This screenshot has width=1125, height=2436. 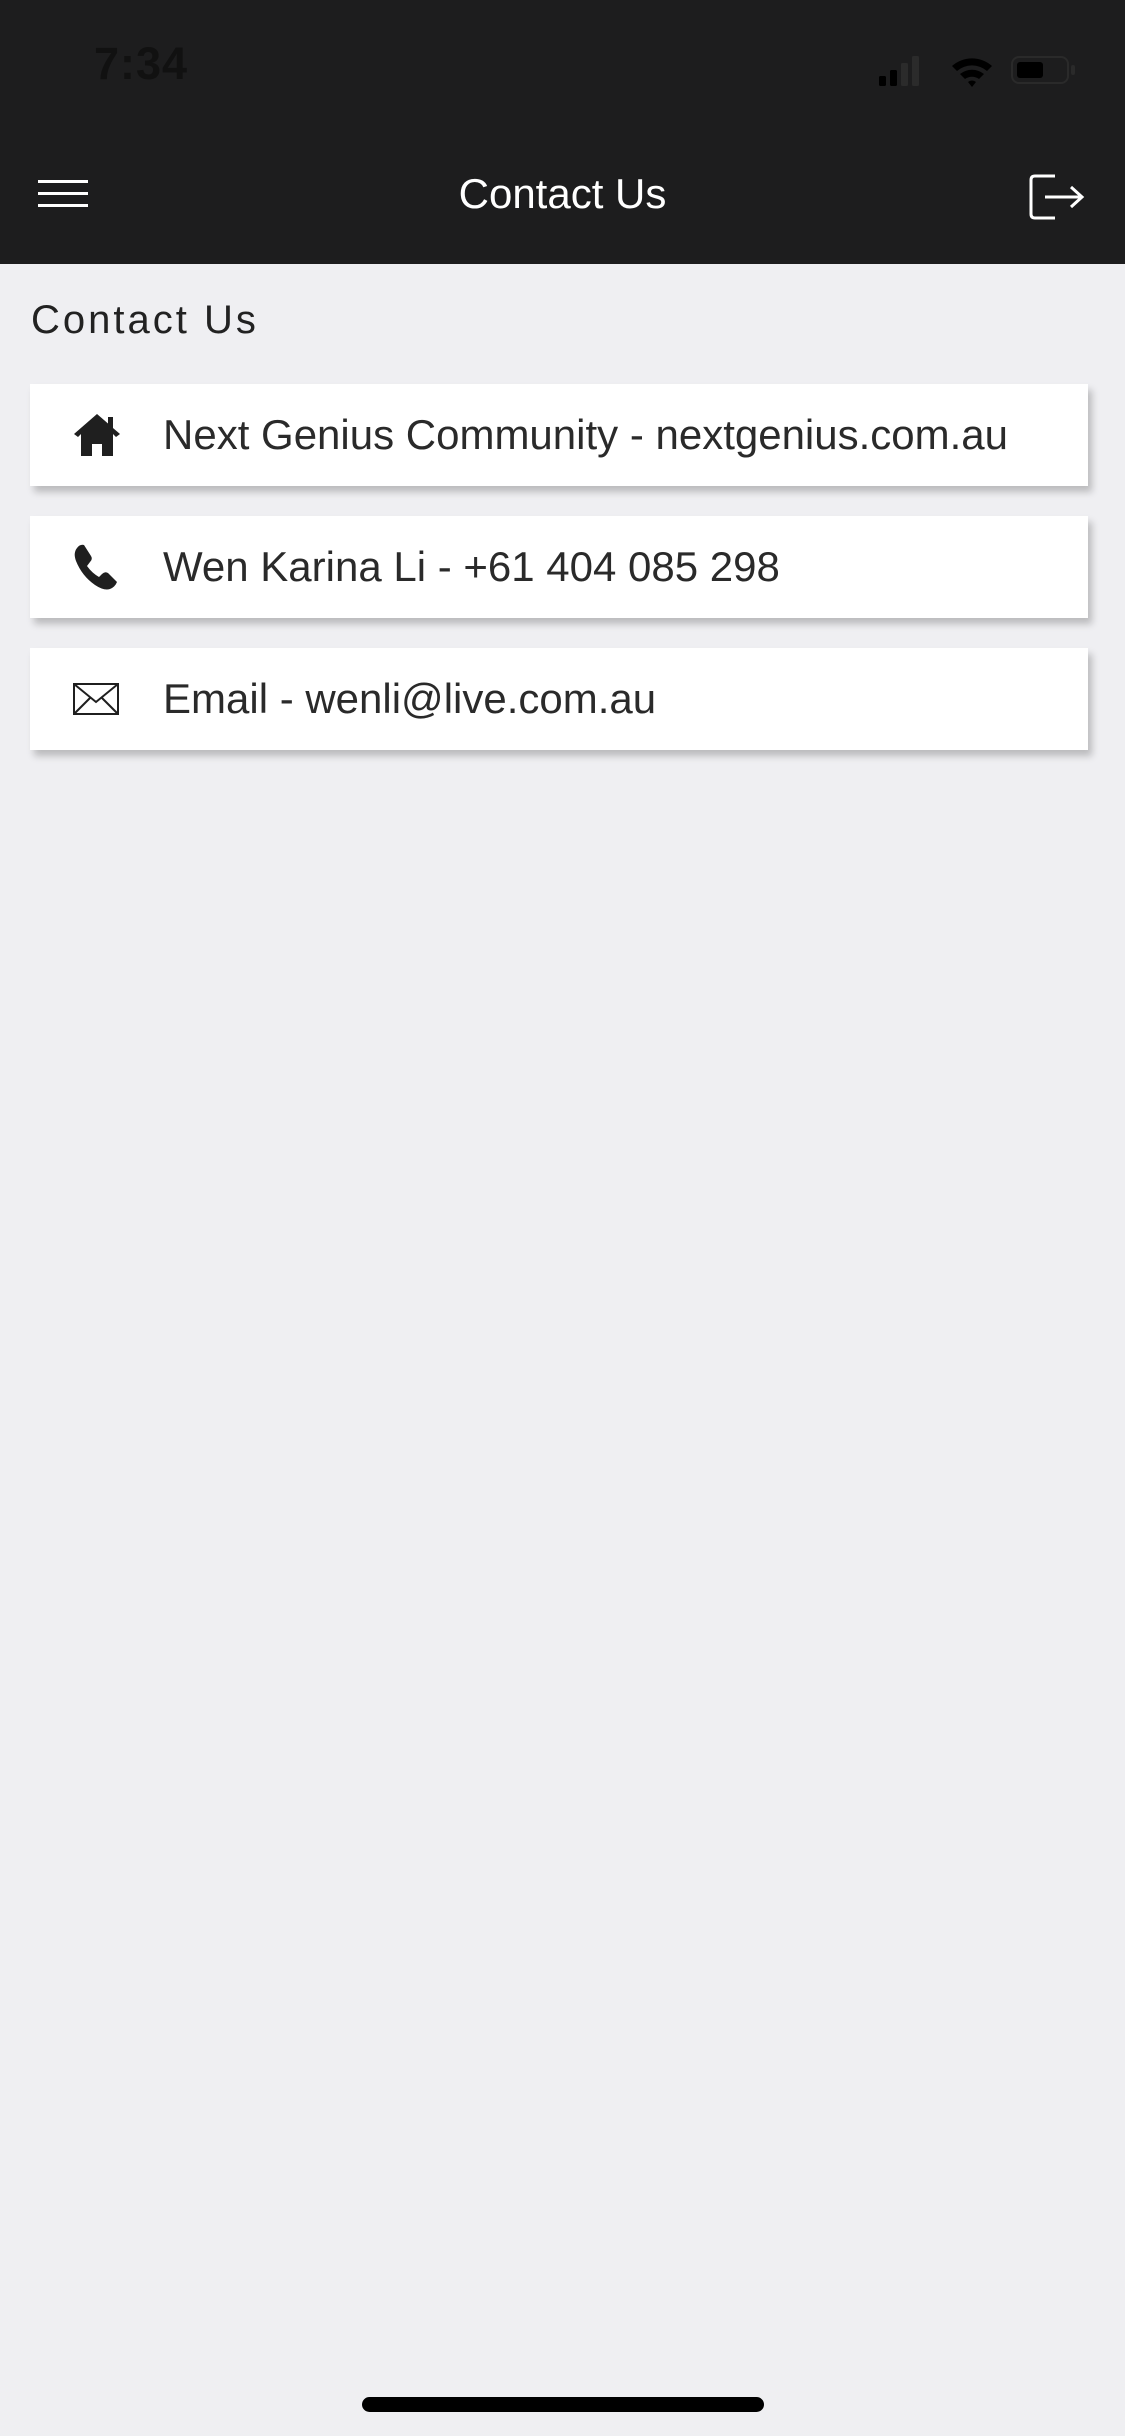 I want to click on contact-email-label: Email - wenli@live.com.au, so click(x=410, y=698).